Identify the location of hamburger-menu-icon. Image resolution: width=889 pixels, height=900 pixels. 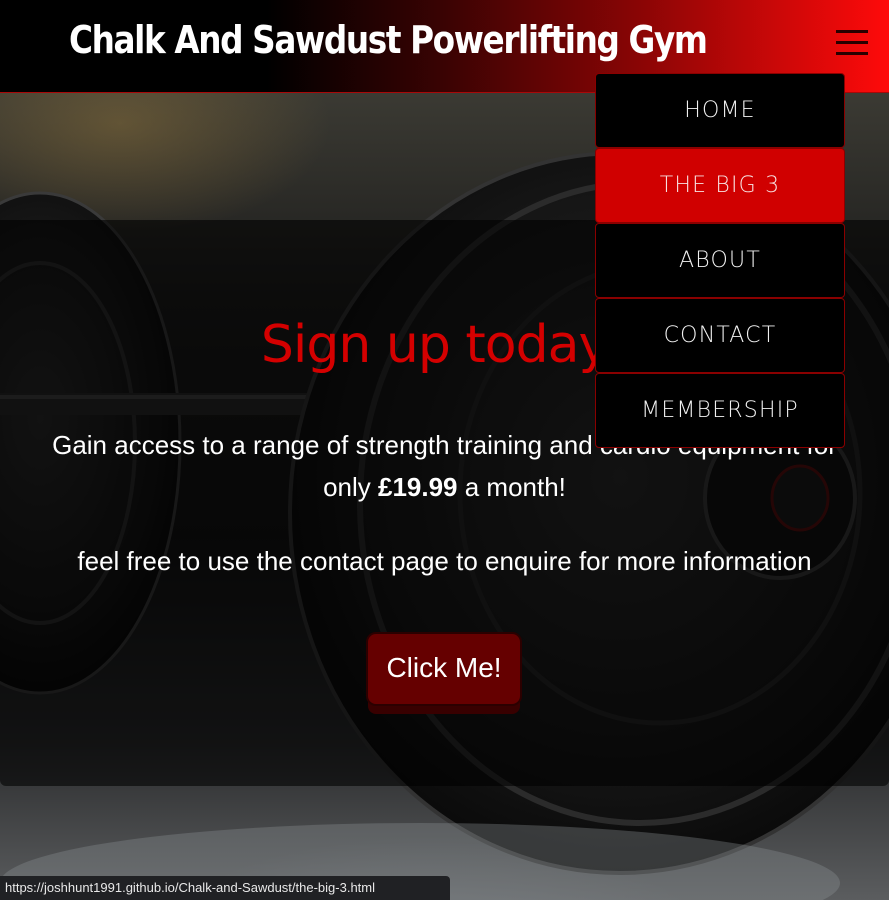
(852, 43).